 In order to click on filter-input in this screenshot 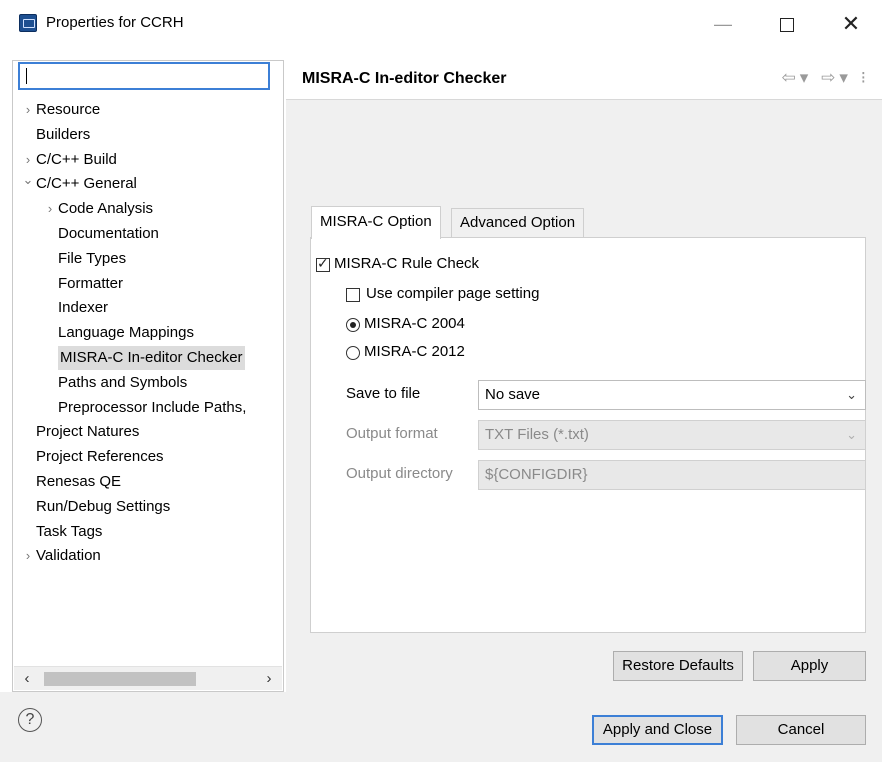, I will do `click(144, 76)`.